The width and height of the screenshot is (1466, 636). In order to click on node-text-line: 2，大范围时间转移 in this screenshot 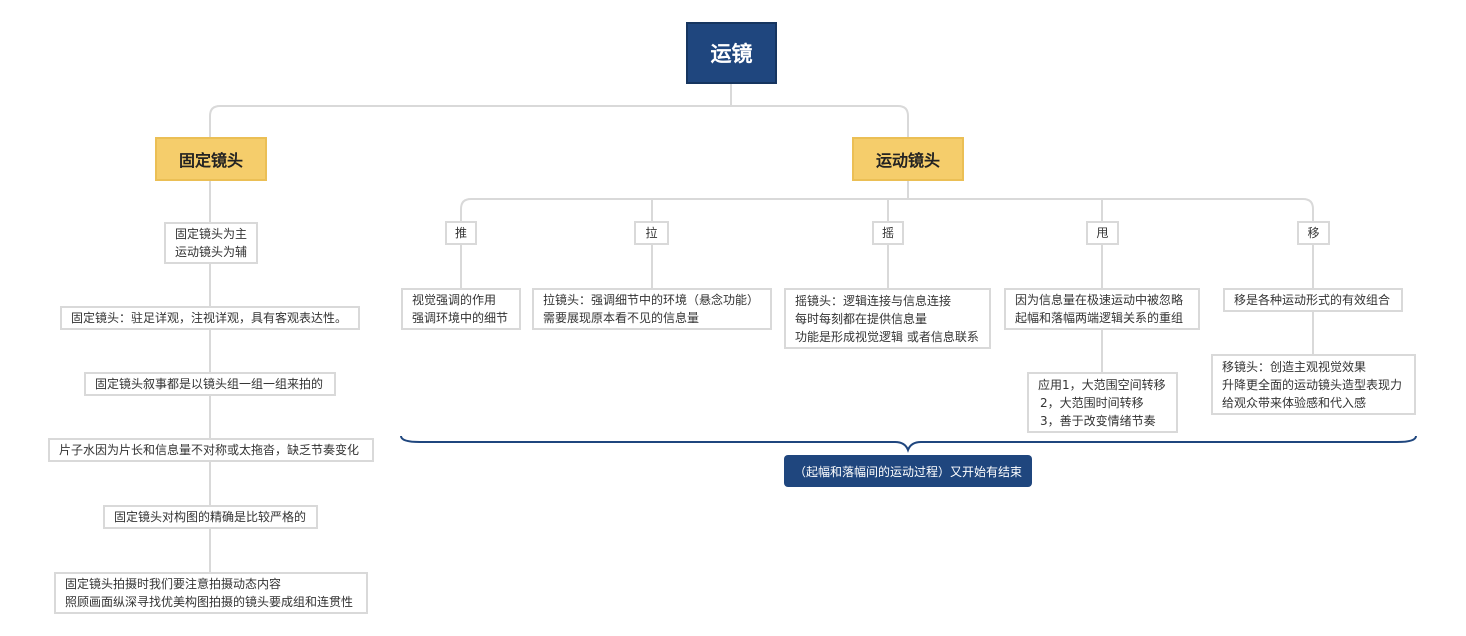, I will do `click(1092, 402)`.